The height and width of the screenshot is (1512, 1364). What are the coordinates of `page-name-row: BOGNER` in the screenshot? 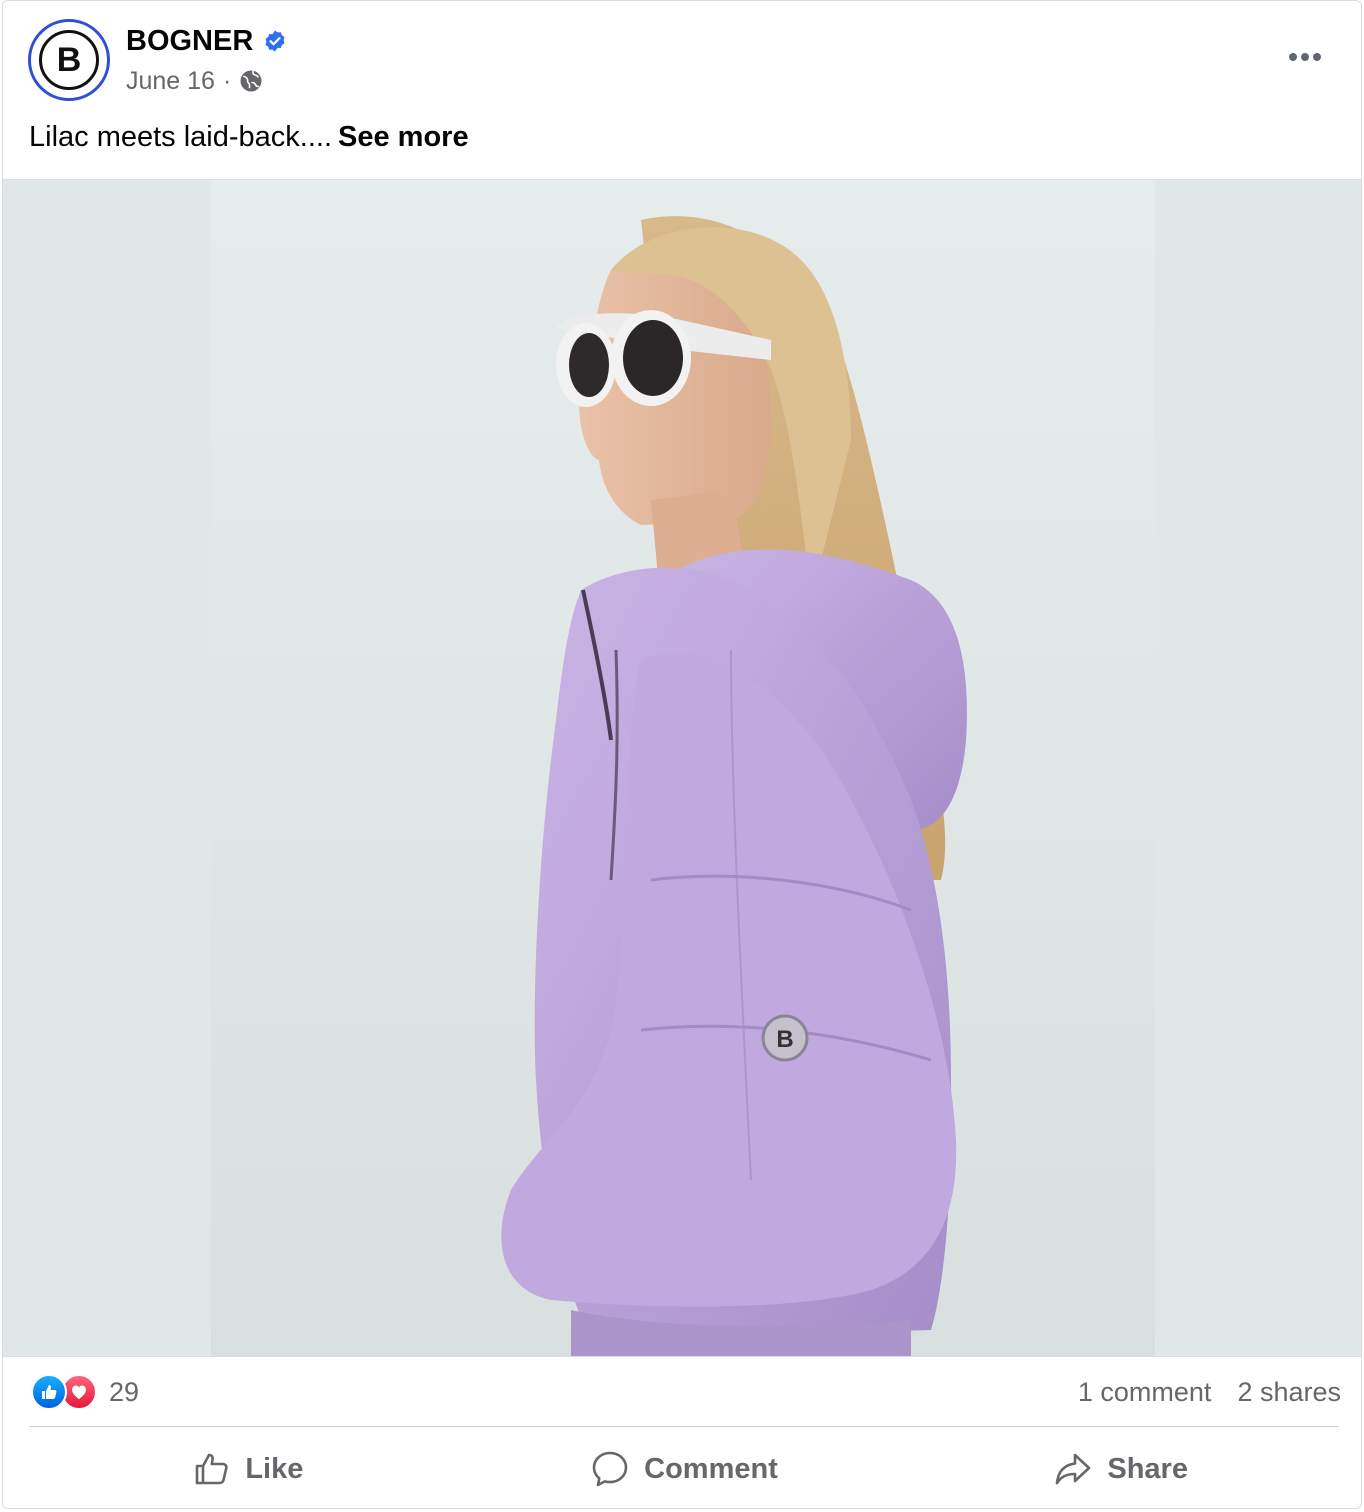 It's located at (206, 41).